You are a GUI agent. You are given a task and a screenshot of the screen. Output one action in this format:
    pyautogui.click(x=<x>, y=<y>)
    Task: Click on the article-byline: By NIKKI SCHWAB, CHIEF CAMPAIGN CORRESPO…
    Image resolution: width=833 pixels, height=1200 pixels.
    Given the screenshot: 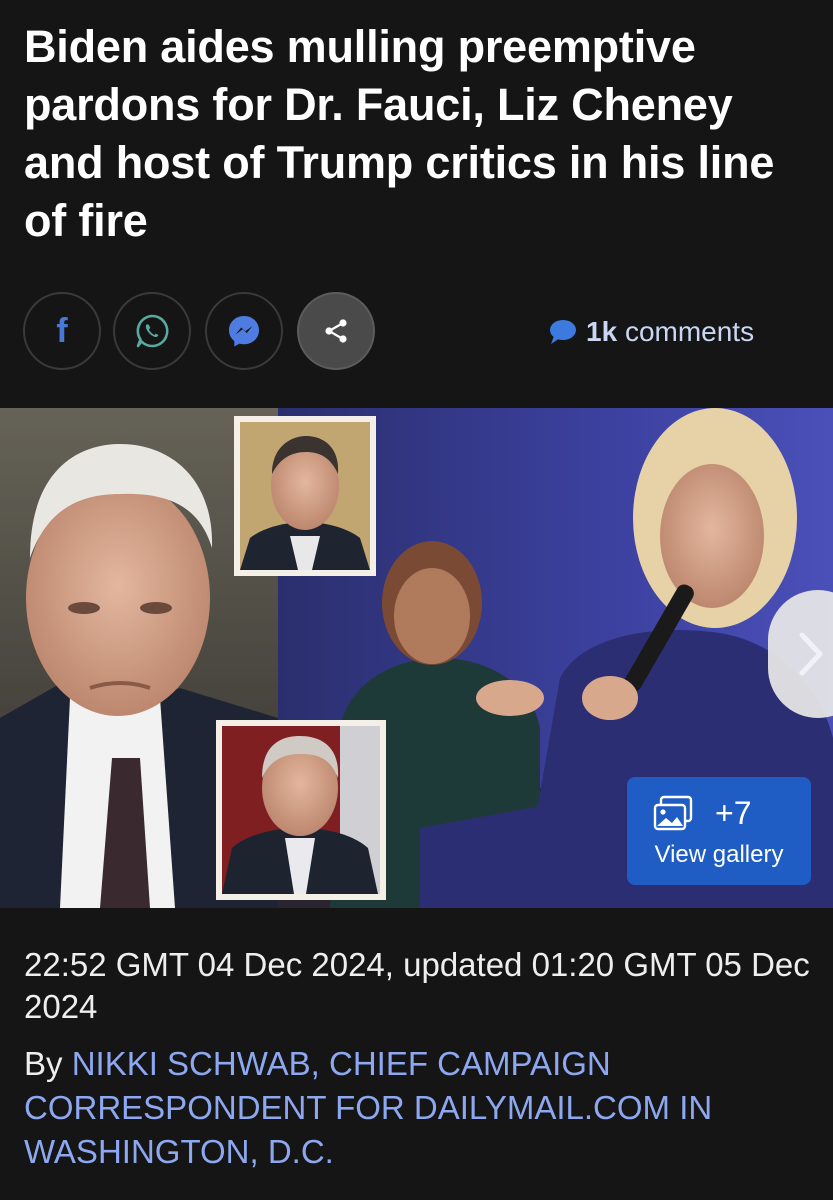 What is the action you would take?
    pyautogui.click(x=419, y=1108)
    